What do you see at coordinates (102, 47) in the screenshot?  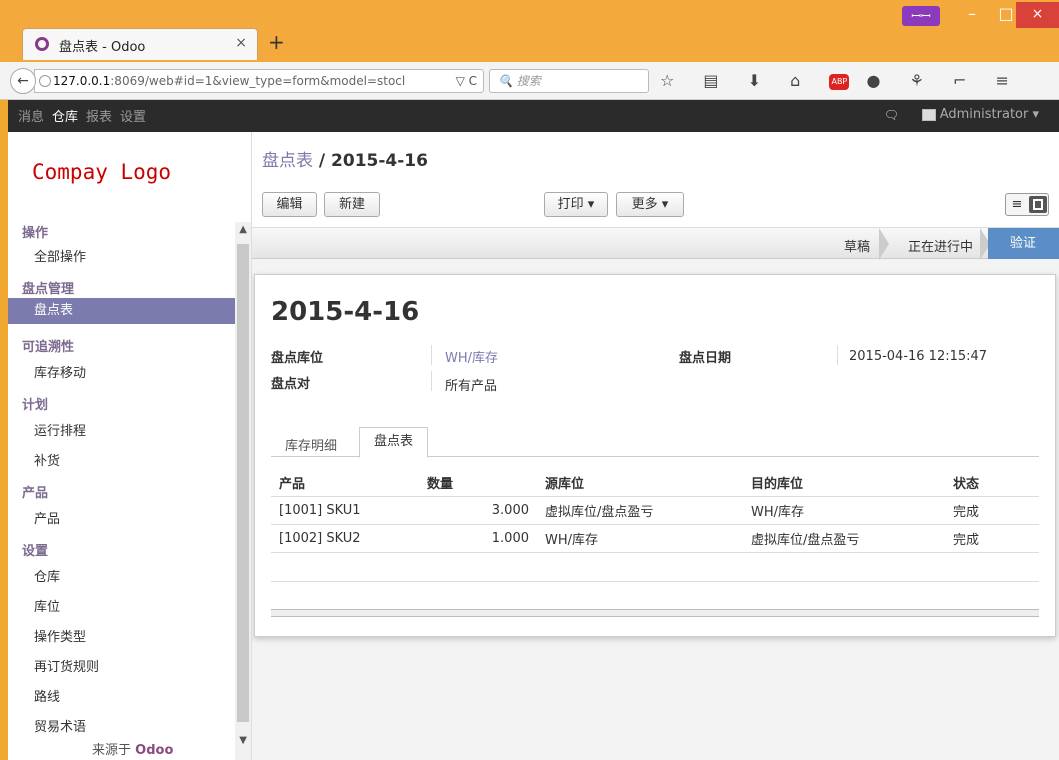 I see `tab-title: 盘点表 - Odoo` at bounding box center [102, 47].